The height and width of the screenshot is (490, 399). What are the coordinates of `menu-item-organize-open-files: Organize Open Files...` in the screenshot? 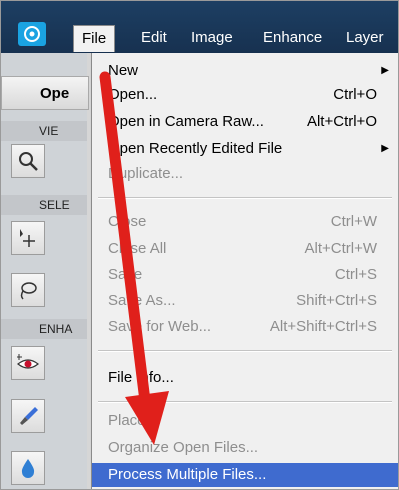 It's located at (245, 448).